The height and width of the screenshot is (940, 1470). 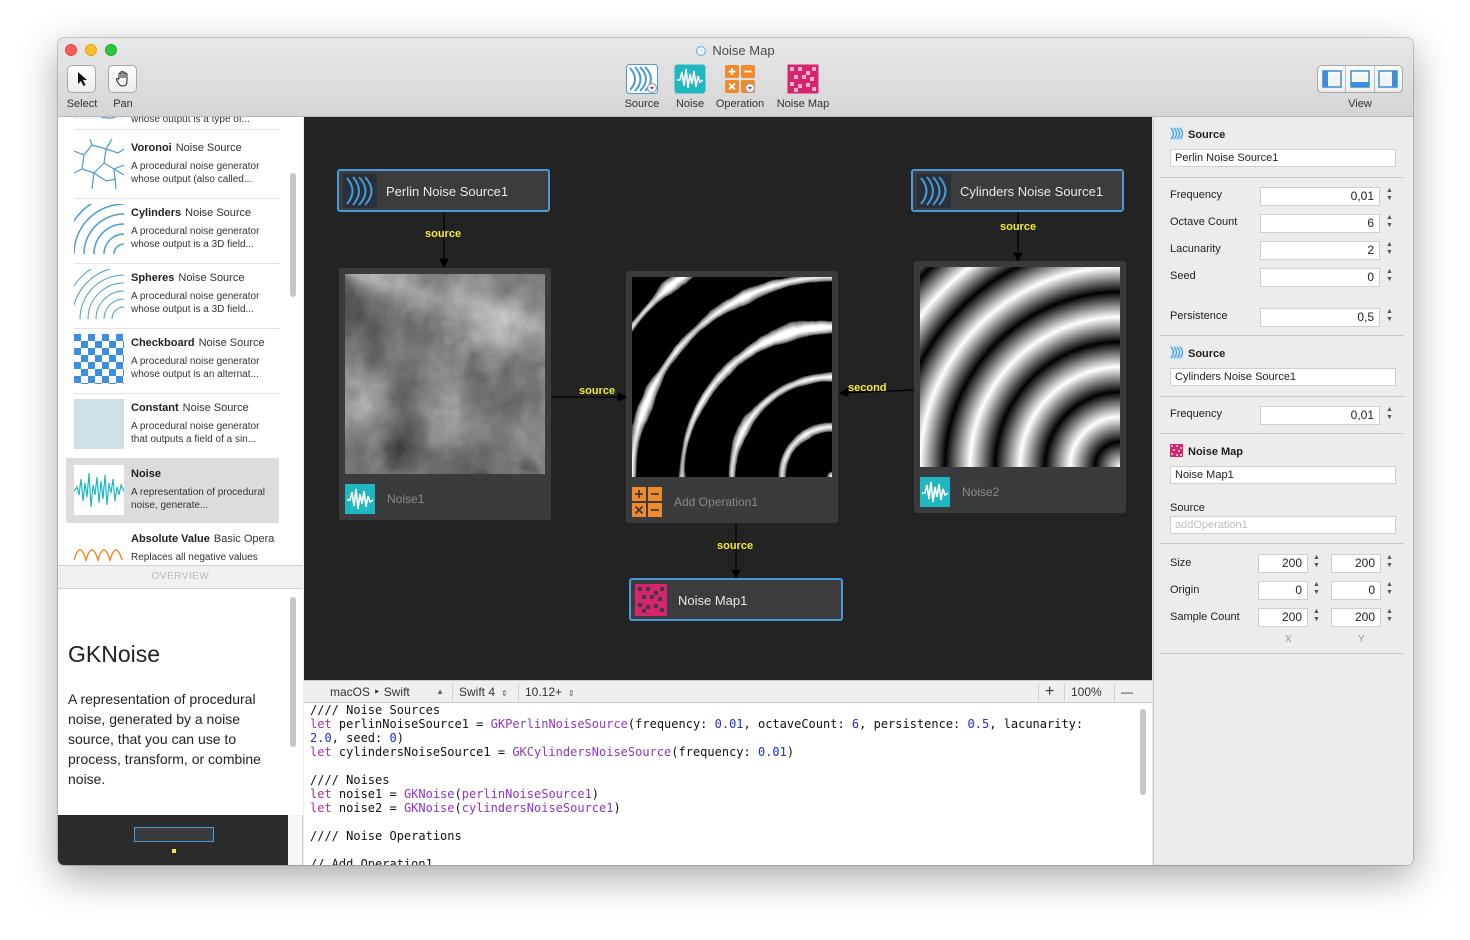 What do you see at coordinates (1020, 387) in the screenshot?
I see `node-noise2: Noise2` at bounding box center [1020, 387].